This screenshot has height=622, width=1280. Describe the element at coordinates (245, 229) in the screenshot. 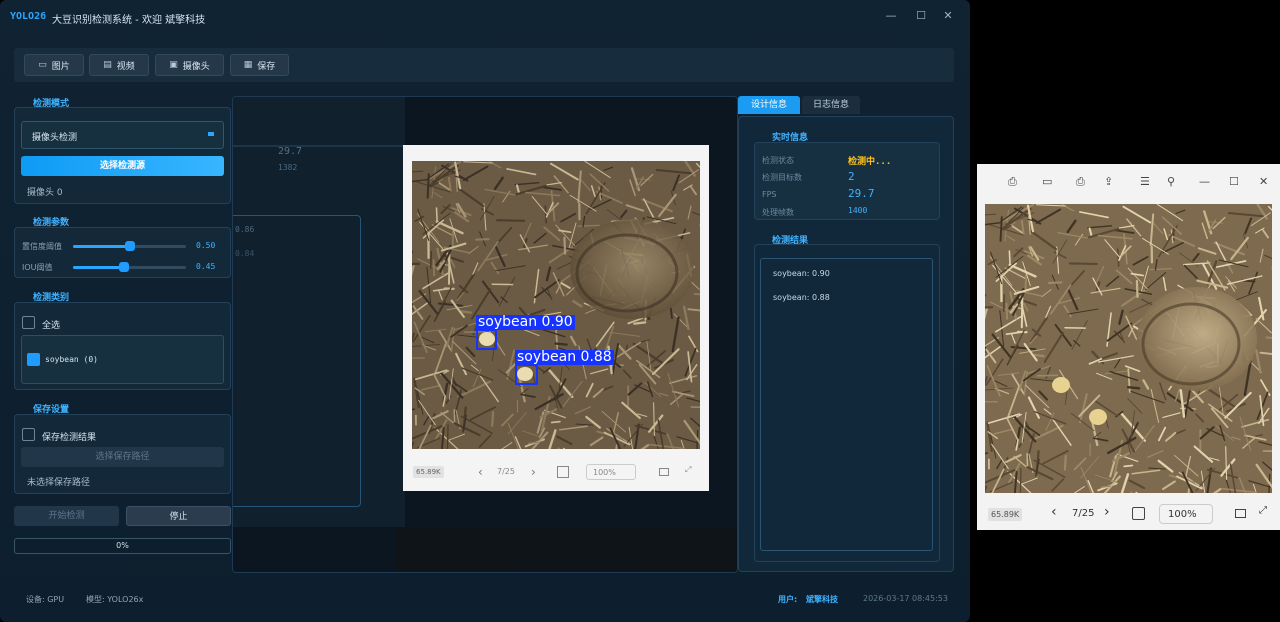

I see `video-ghost-result-1: 0.86` at that location.